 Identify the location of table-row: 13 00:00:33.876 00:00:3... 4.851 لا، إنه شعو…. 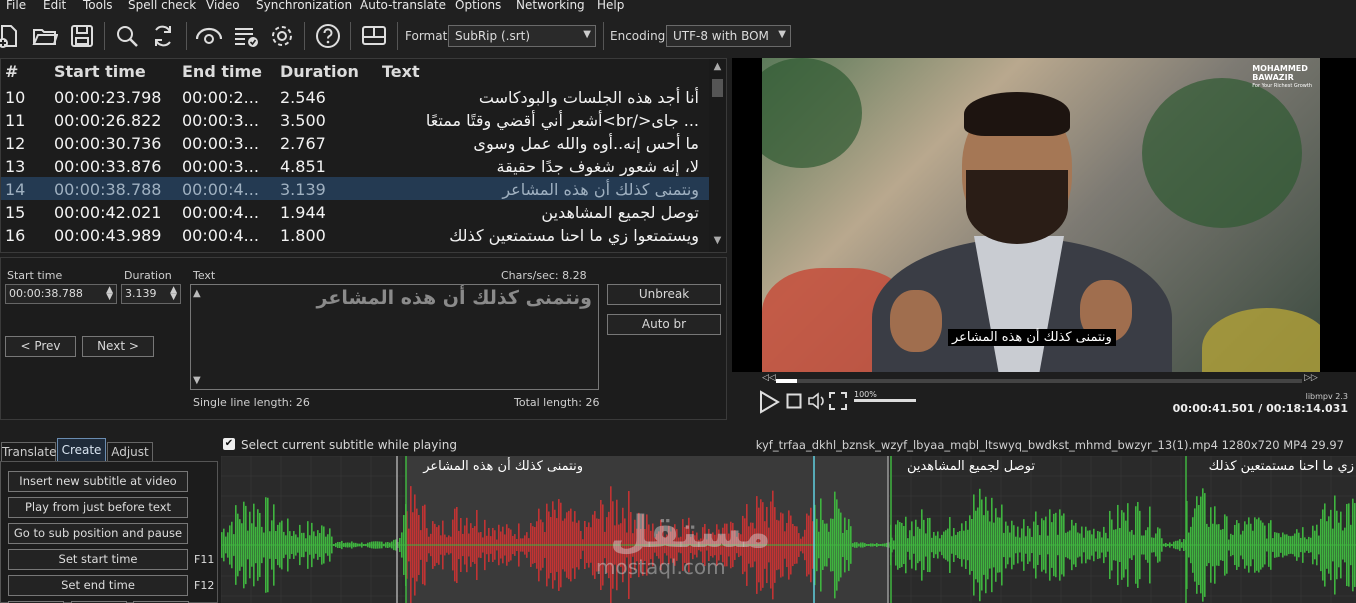
(355, 165).